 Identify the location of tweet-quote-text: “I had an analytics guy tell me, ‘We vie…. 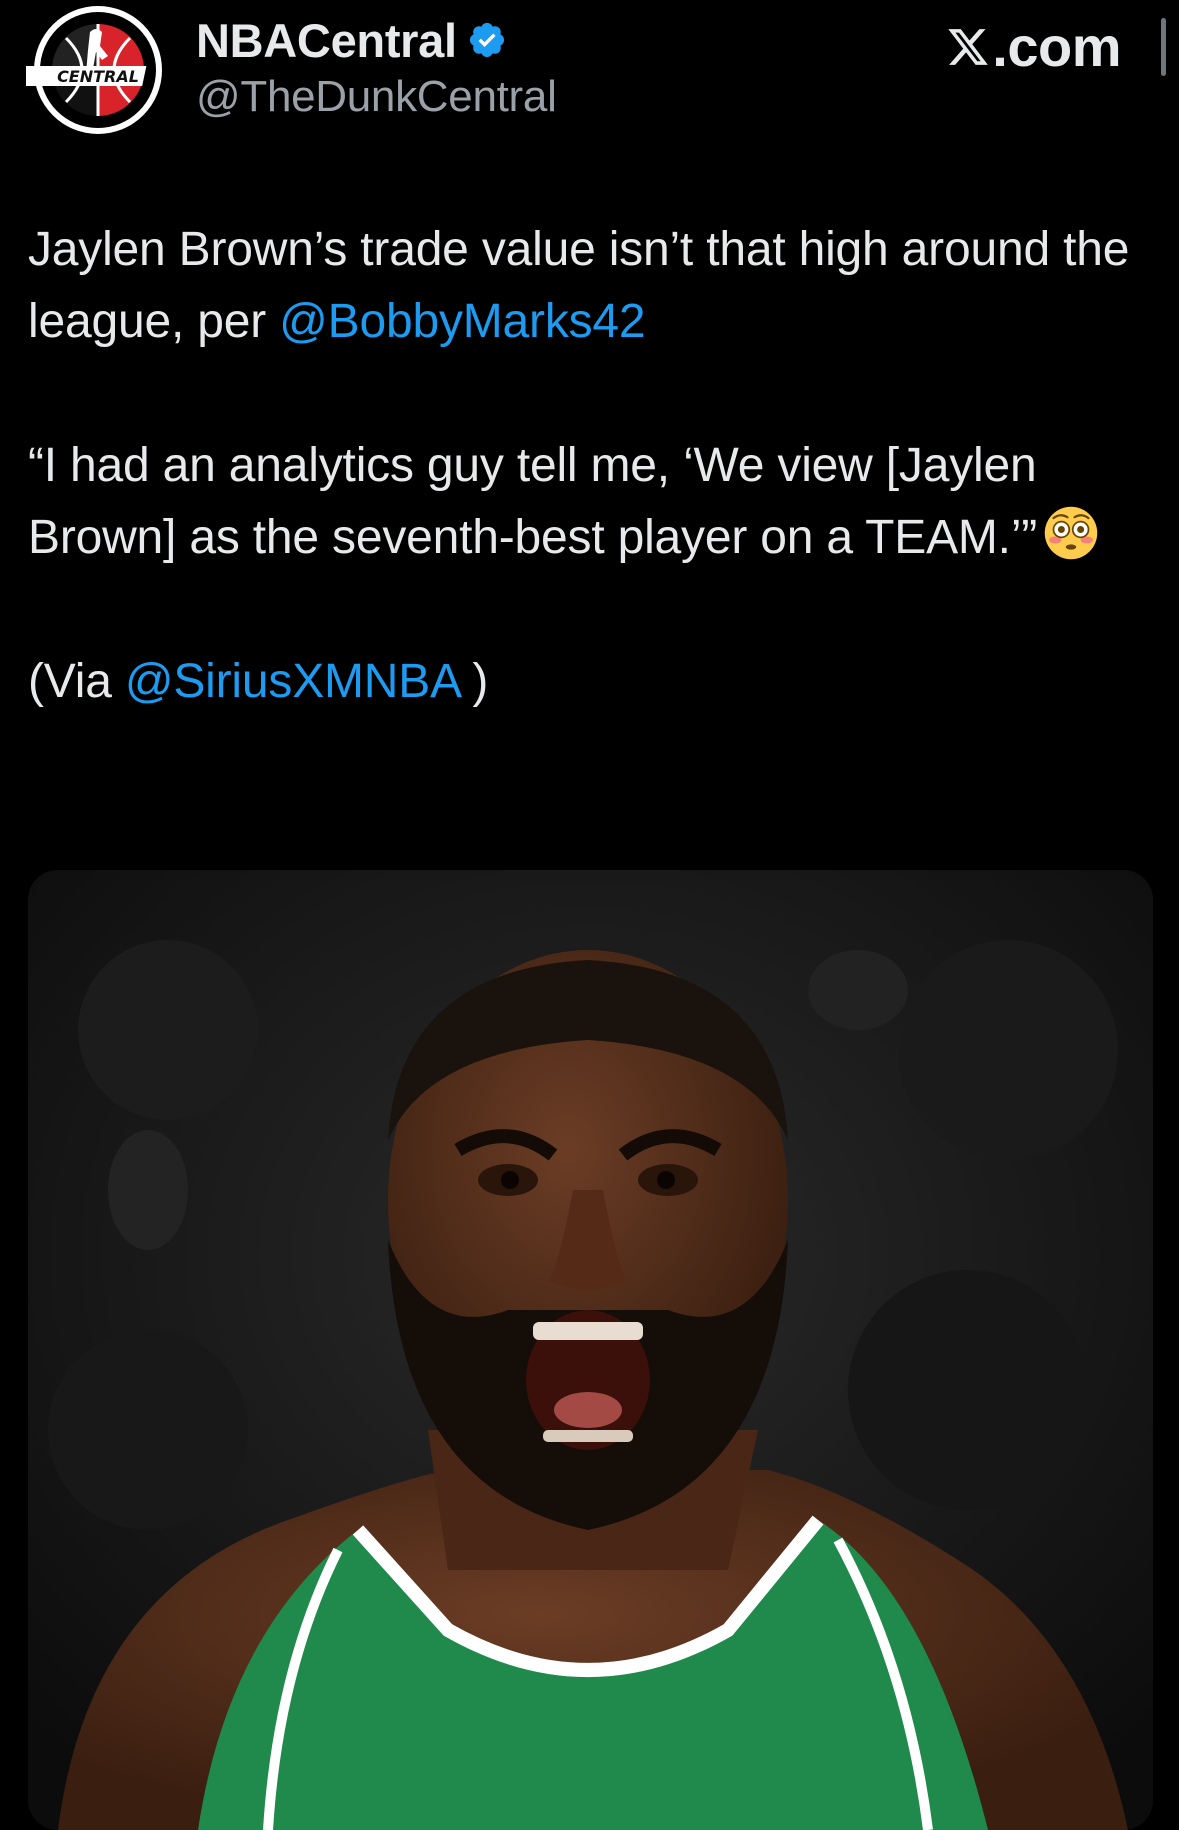
(533, 501).